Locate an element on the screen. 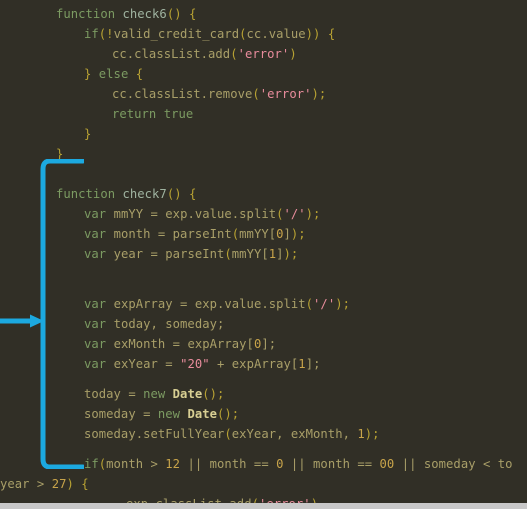 The height and width of the screenshot is (509, 527). code-token: check7 is located at coordinates (144, 194).